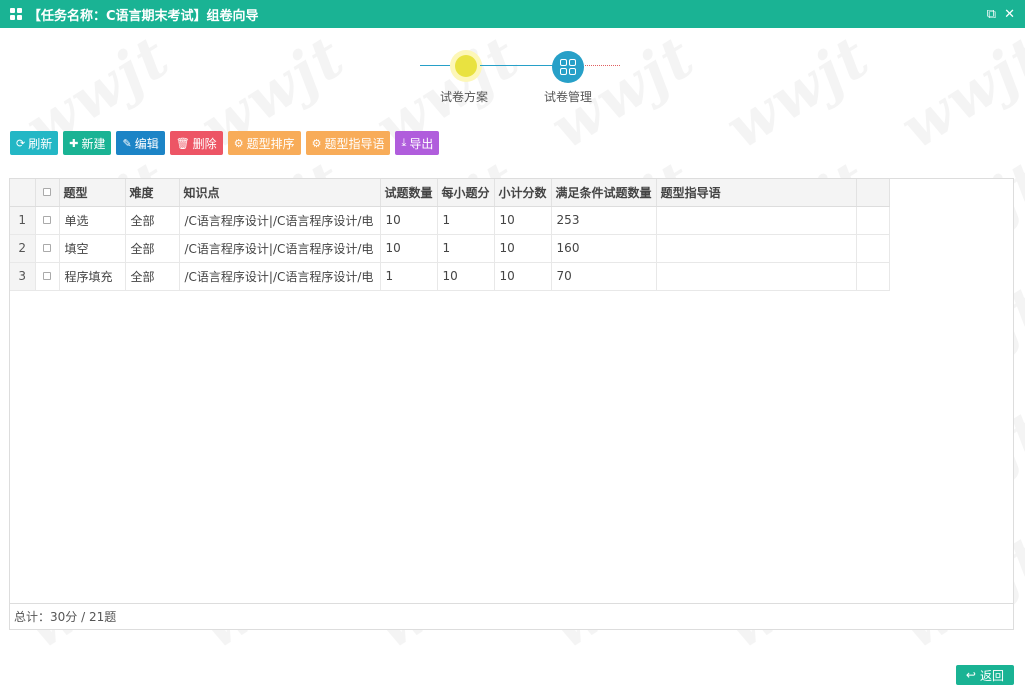 The width and height of the screenshot is (1025, 692). I want to click on maximize-icon: ⧉, so click(991, 14).